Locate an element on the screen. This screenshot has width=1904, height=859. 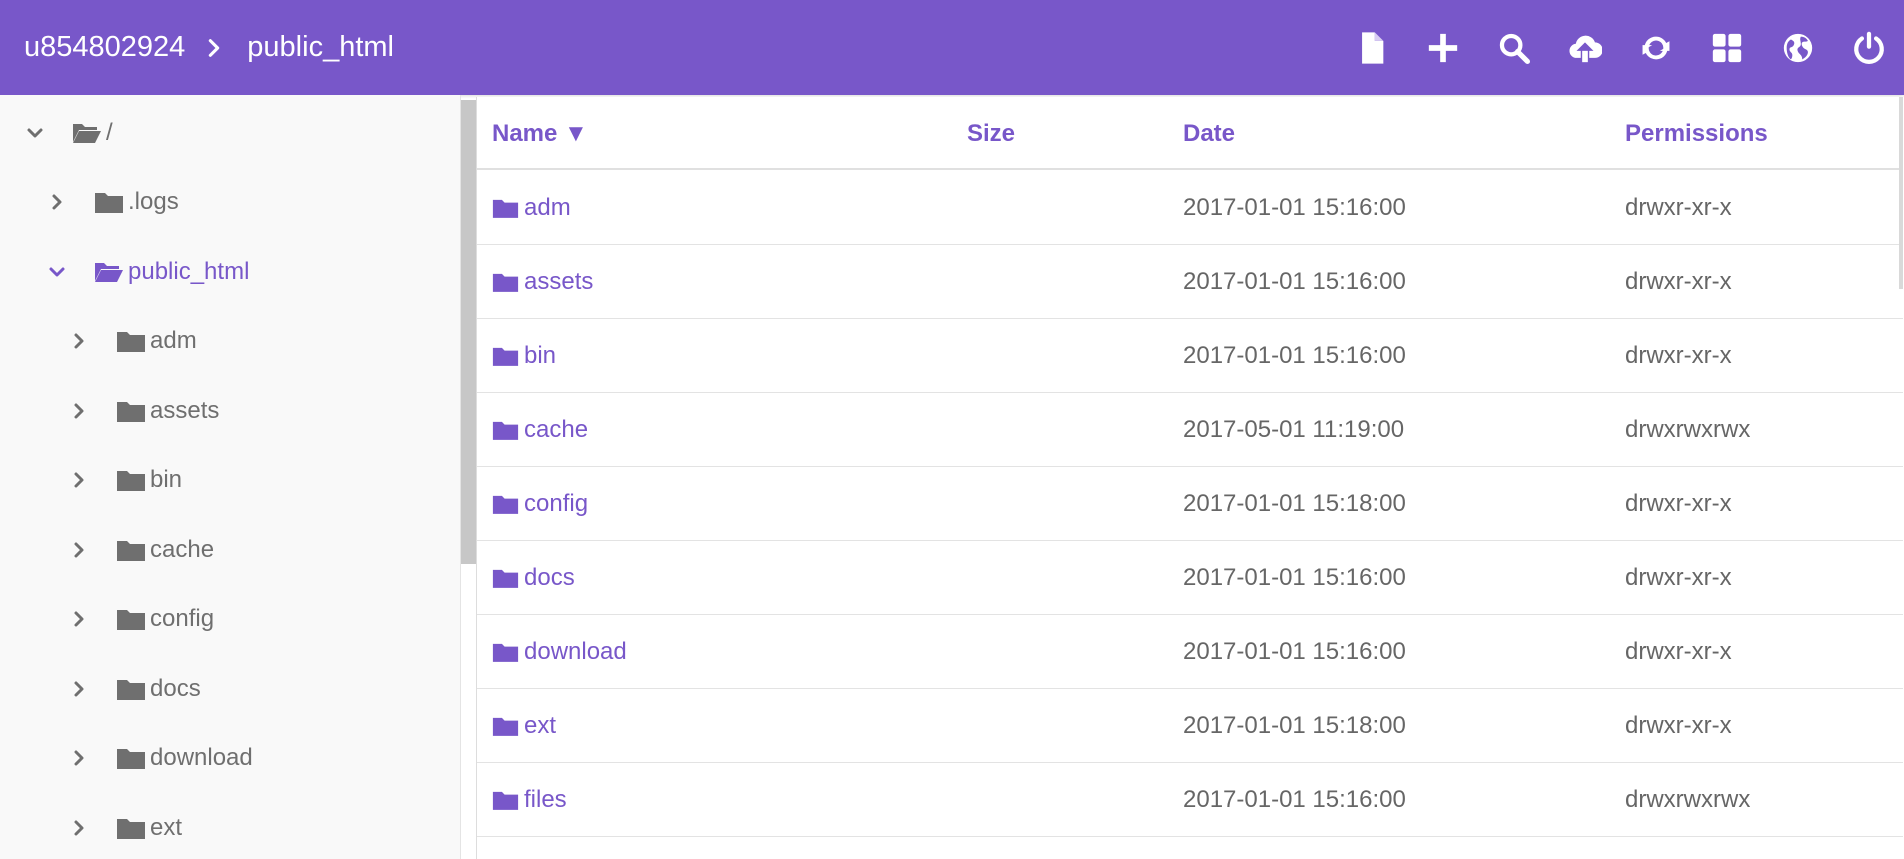
tree-item-label: assets is located at coordinates (185, 410).